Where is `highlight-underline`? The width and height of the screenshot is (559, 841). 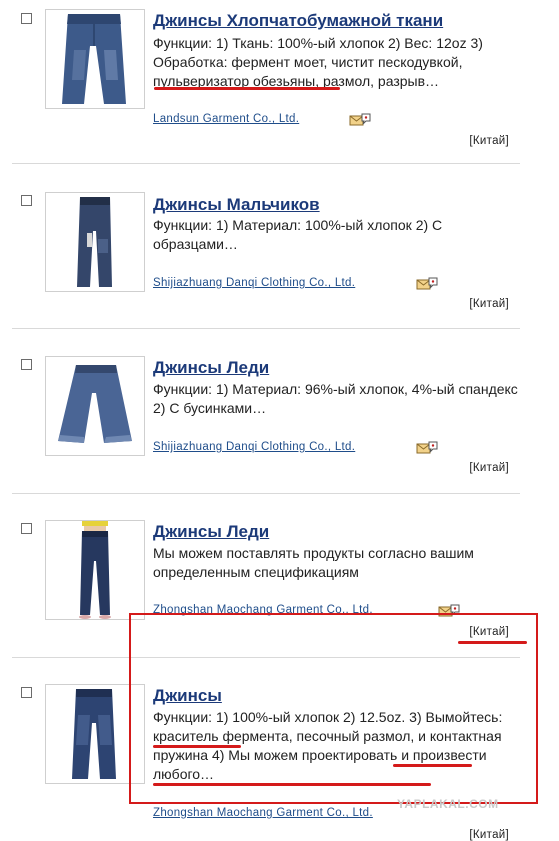
highlight-underline is located at coordinates (247, 88).